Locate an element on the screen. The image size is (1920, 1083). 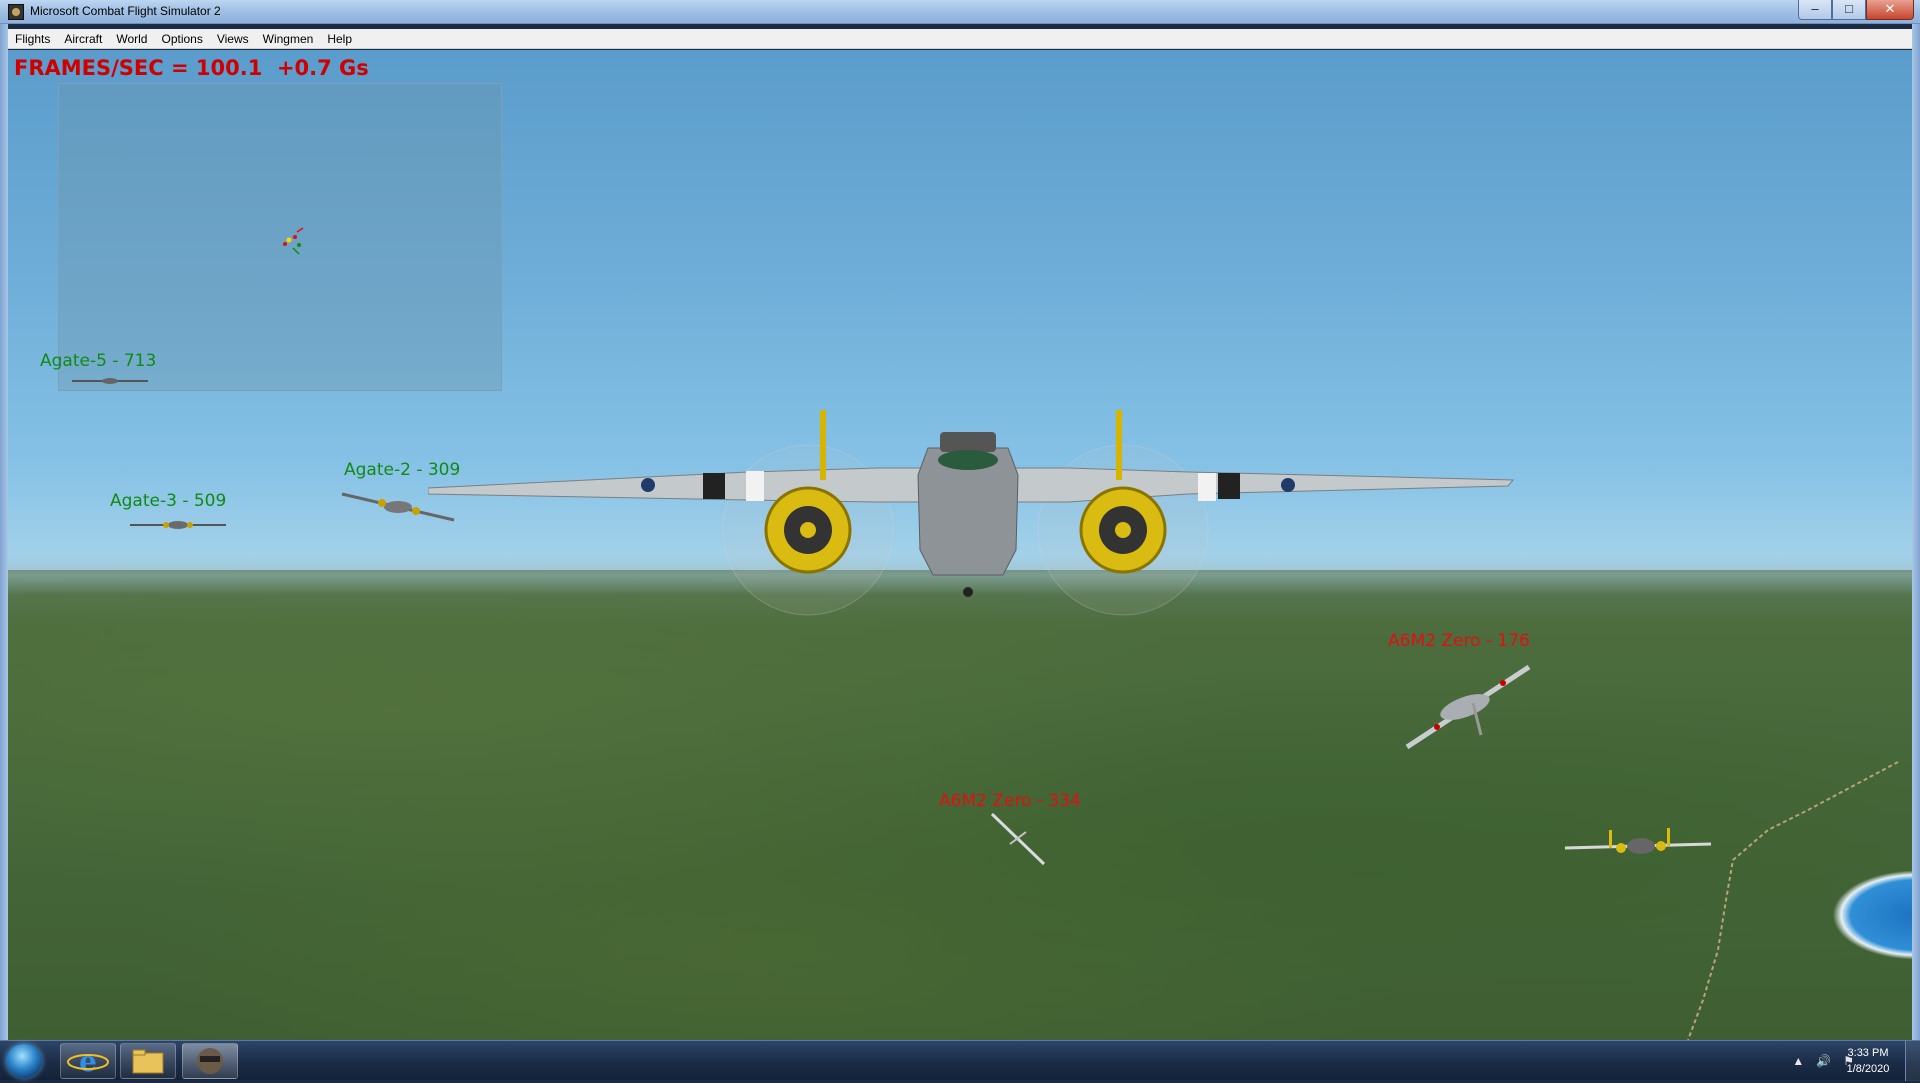
contact-label-agate-3: Agate-3 - 509 is located at coordinates (168, 501).